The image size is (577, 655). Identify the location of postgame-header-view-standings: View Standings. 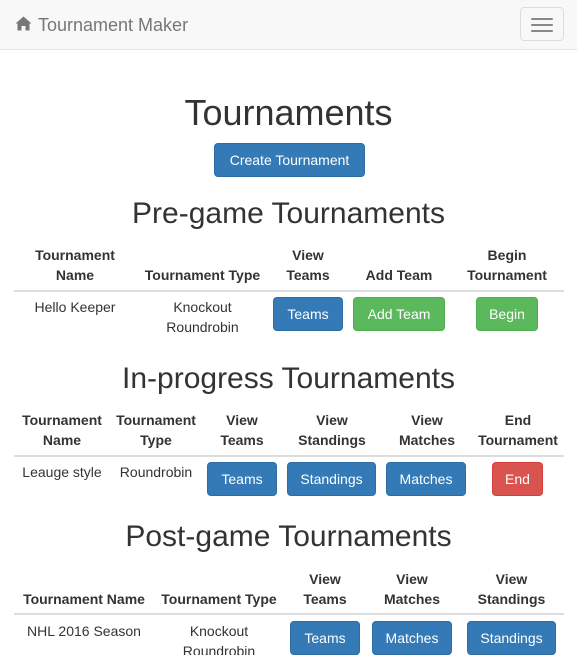
(511, 589).